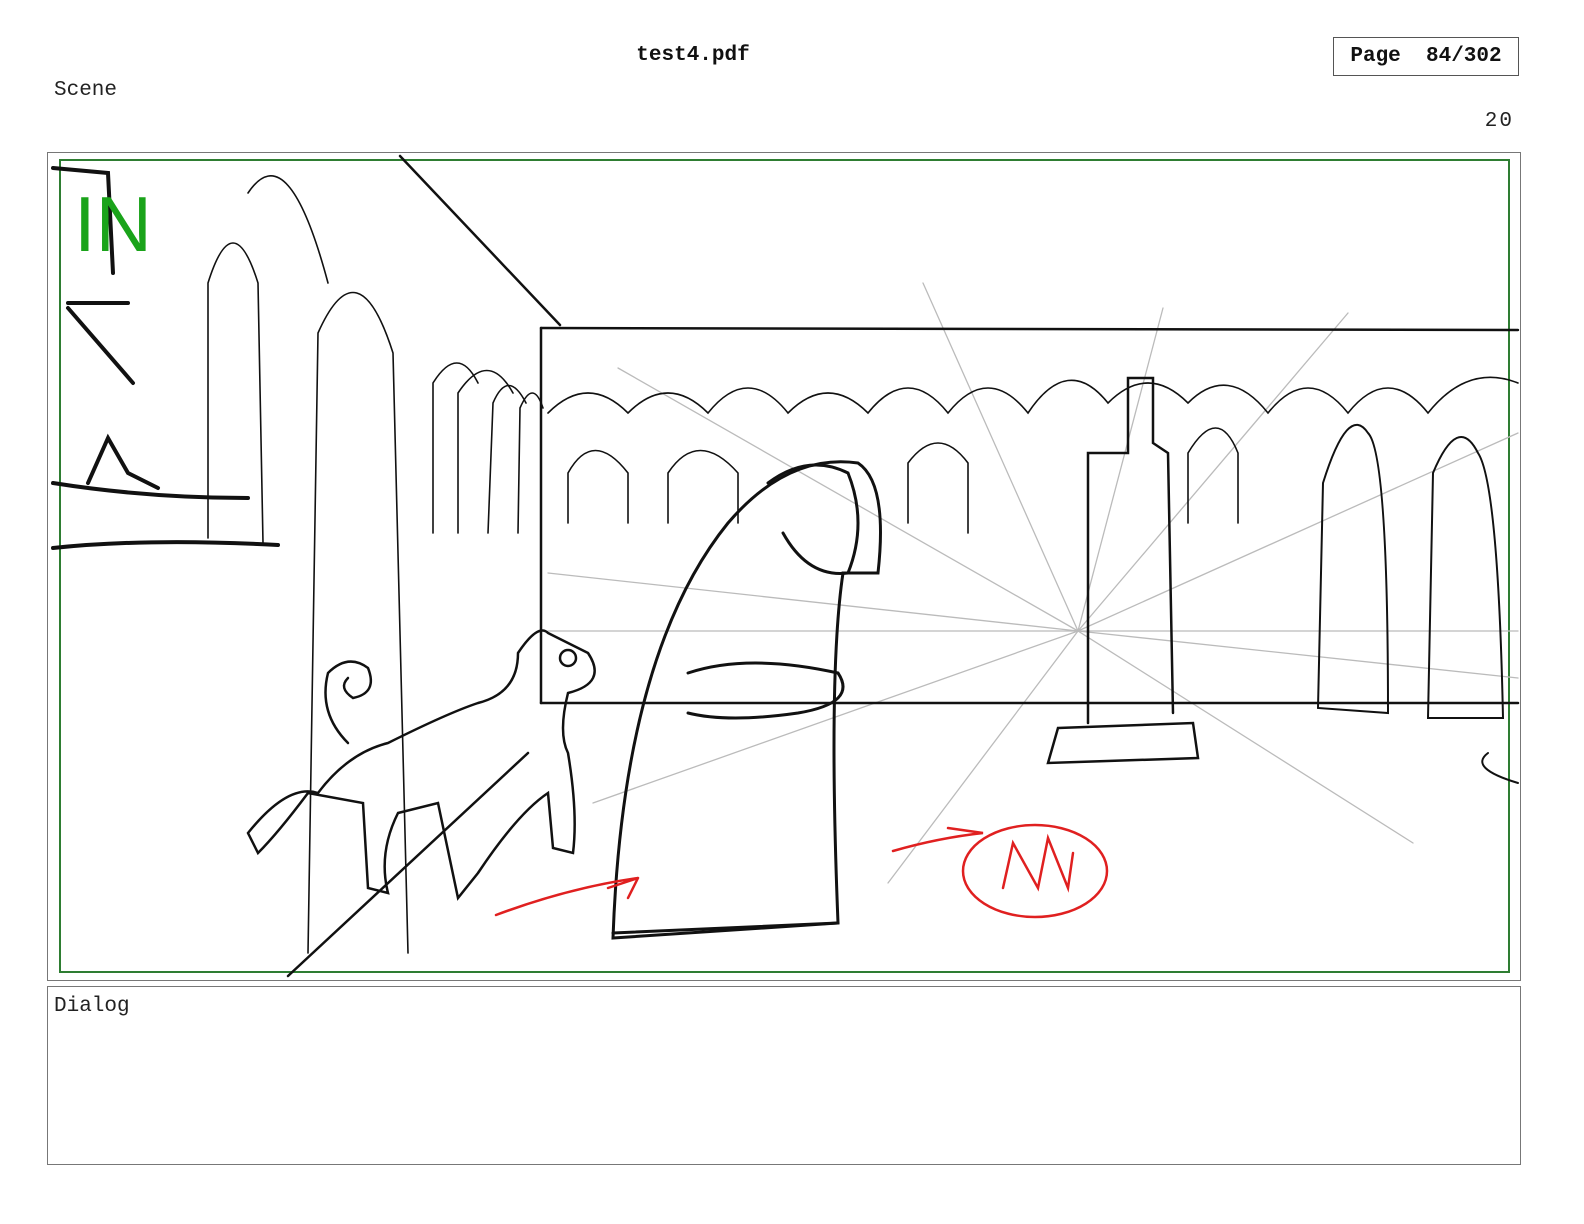 This screenshot has width=1584, height=1224. Describe the element at coordinates (421, 765) in the screenshot. I see `dog` at that location.